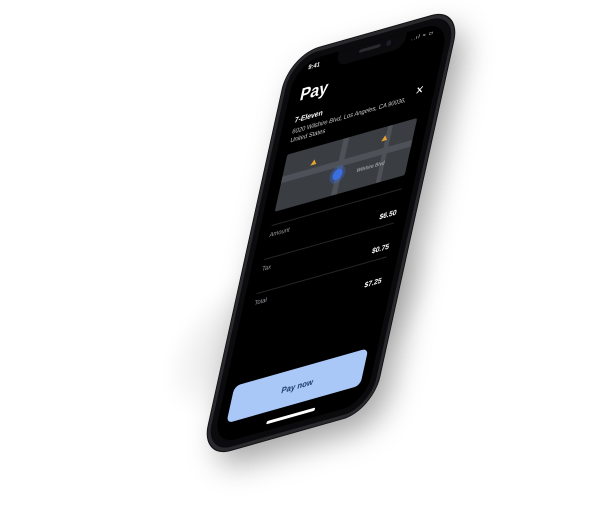  Describe the element at coordinates (337, 174) in the screenshot. I see `current-location-icon` at that location.